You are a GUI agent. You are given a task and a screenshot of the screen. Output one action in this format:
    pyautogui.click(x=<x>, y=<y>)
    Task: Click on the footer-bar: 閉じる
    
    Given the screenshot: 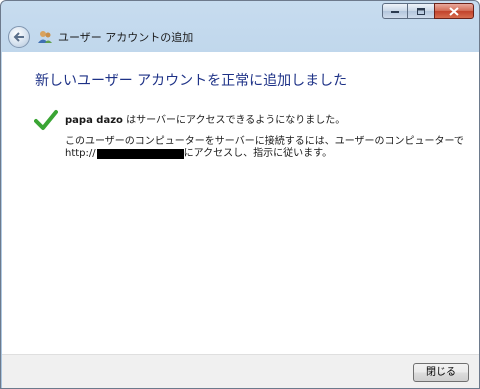 What is the action you would take?
    pyautogui.click(x=240, y=371)
    